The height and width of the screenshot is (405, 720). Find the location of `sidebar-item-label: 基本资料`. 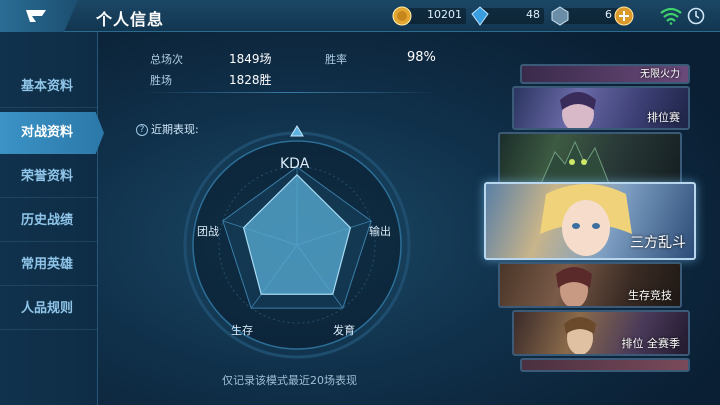

sidebar-item-label: 基本资料 is located at coordinates (47, 86).